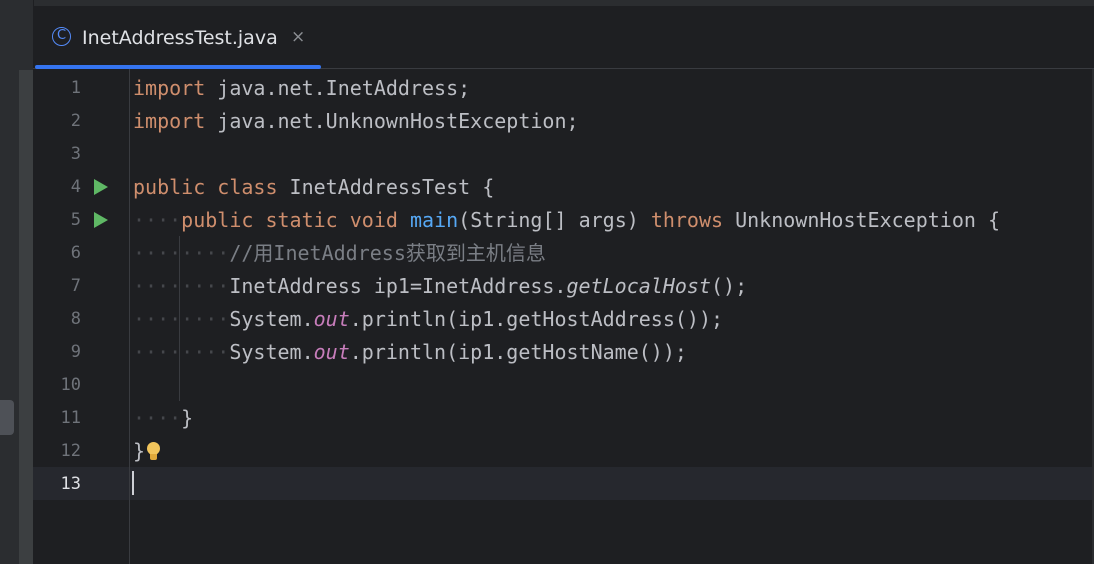 This screenshot has width=1094, height=564. I want to click on code-line: 11 ····}, so click(563, 417).